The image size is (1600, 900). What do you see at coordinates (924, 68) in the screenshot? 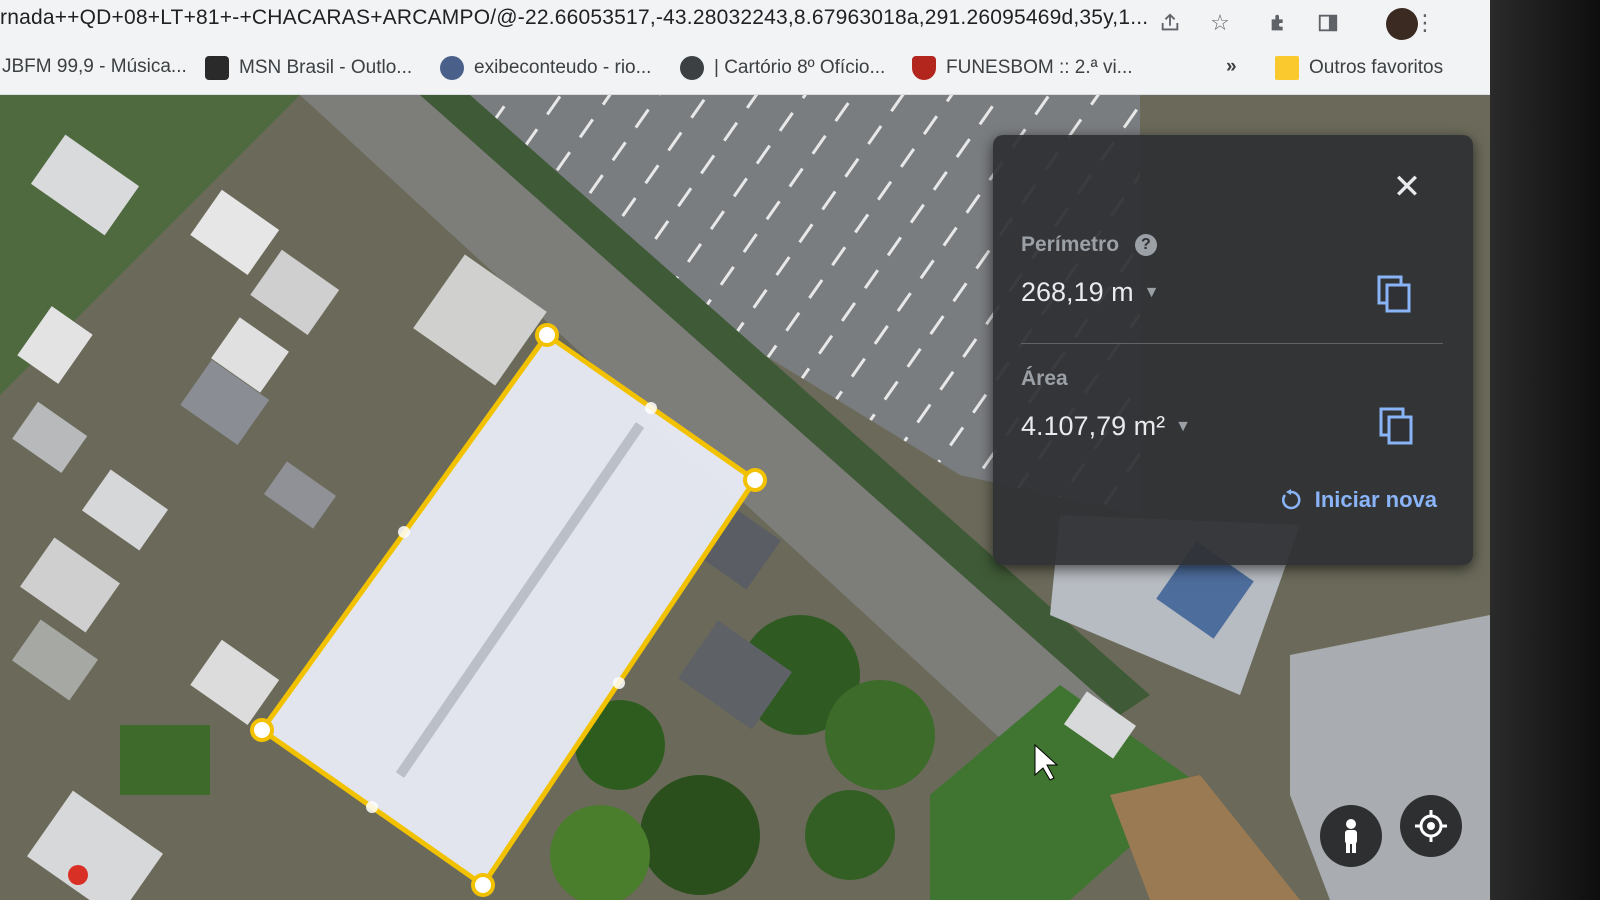
I see `shield-icon` at bounding box center [924, 68].